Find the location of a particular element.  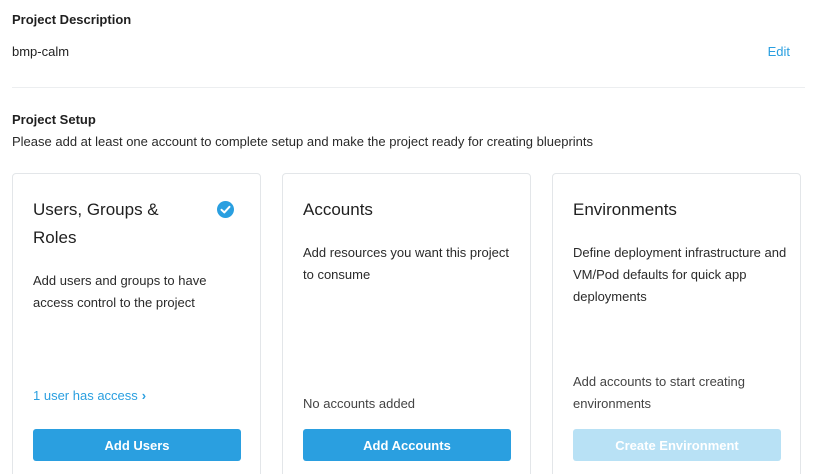

user-access-link-label: 1 user has access is located at coordinates (85, 395).